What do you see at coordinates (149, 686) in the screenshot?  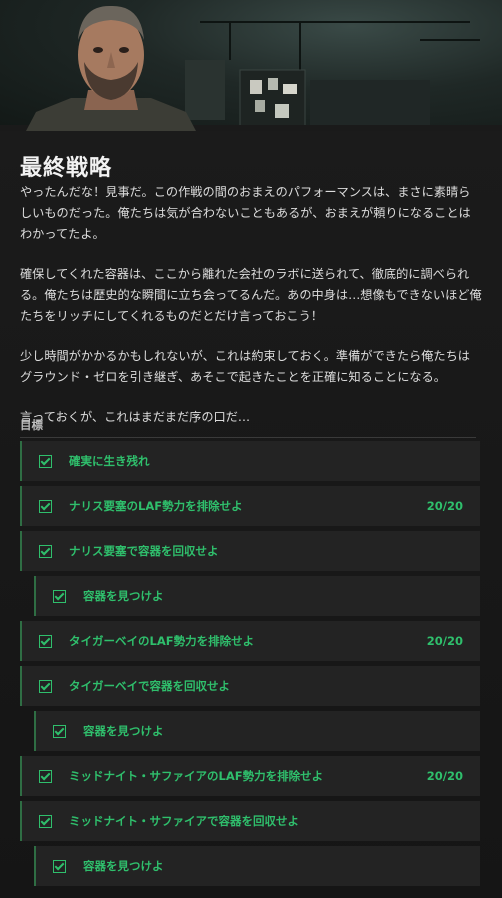 I see `objective-label: タイガーベイで容器を回収せよ` at bounding box center [149, 686].